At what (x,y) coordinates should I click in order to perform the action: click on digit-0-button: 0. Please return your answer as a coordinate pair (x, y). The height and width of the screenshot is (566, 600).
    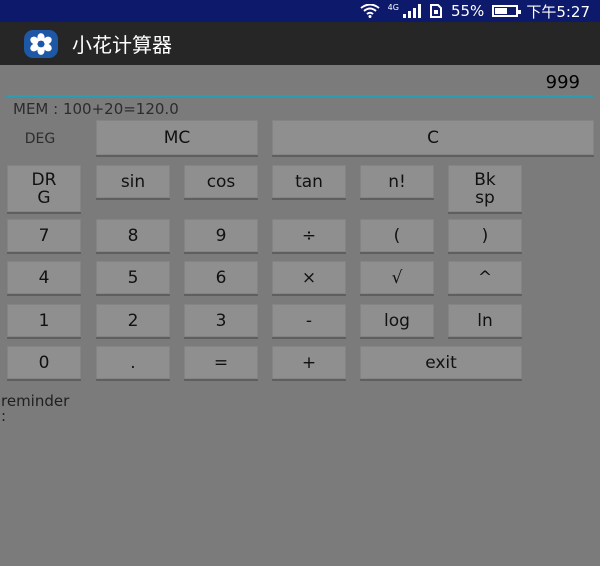
    Looking at the image, I should click on (44, 362).